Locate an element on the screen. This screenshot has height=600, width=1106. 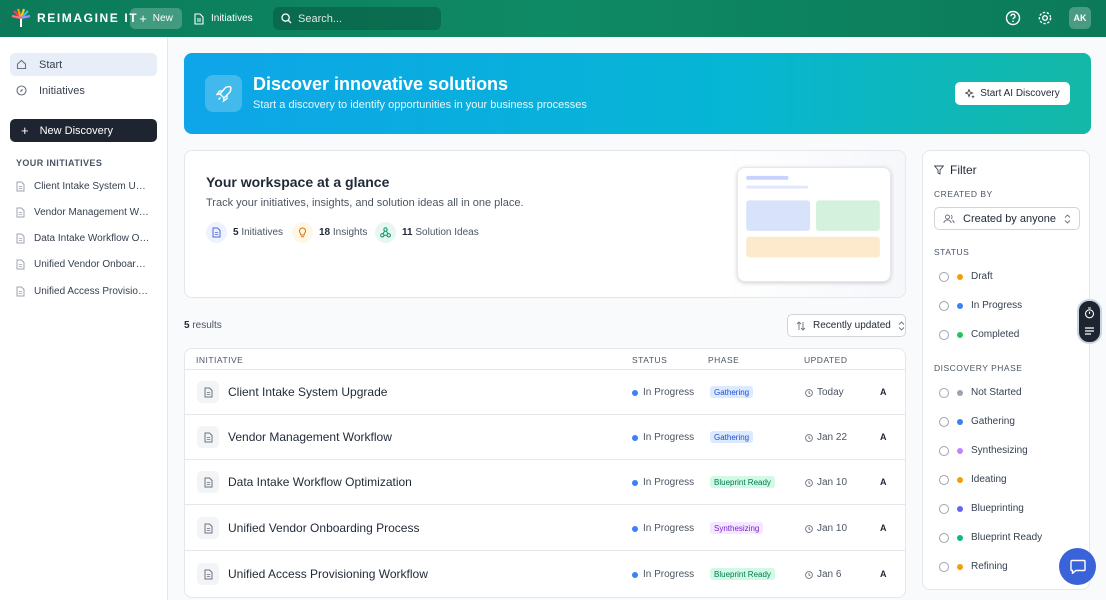
row-updated-label: Jan 22 is located at coordinates (832, 437).